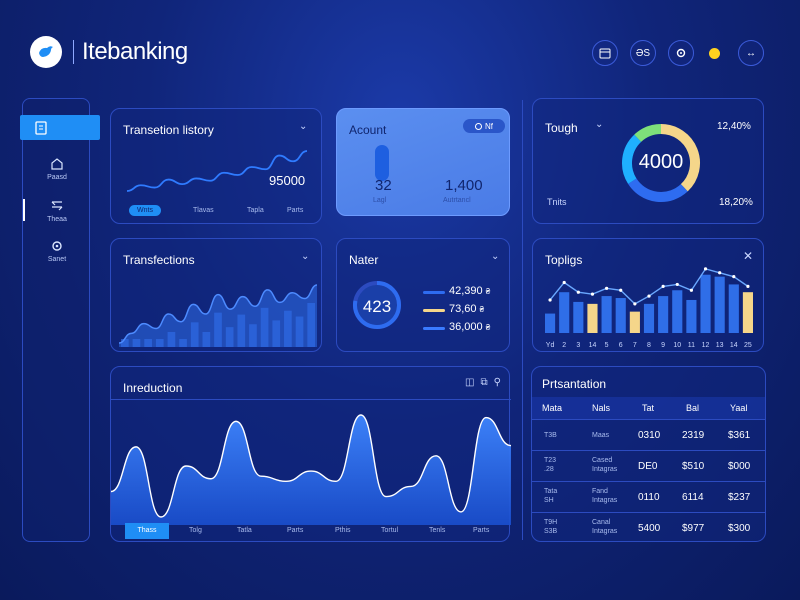 This screenshot has width=800, height=600. Describe the element at coordinates (57, 211) in the screenshot. I see `sidebar-item-transfer: Theaa` at that location.